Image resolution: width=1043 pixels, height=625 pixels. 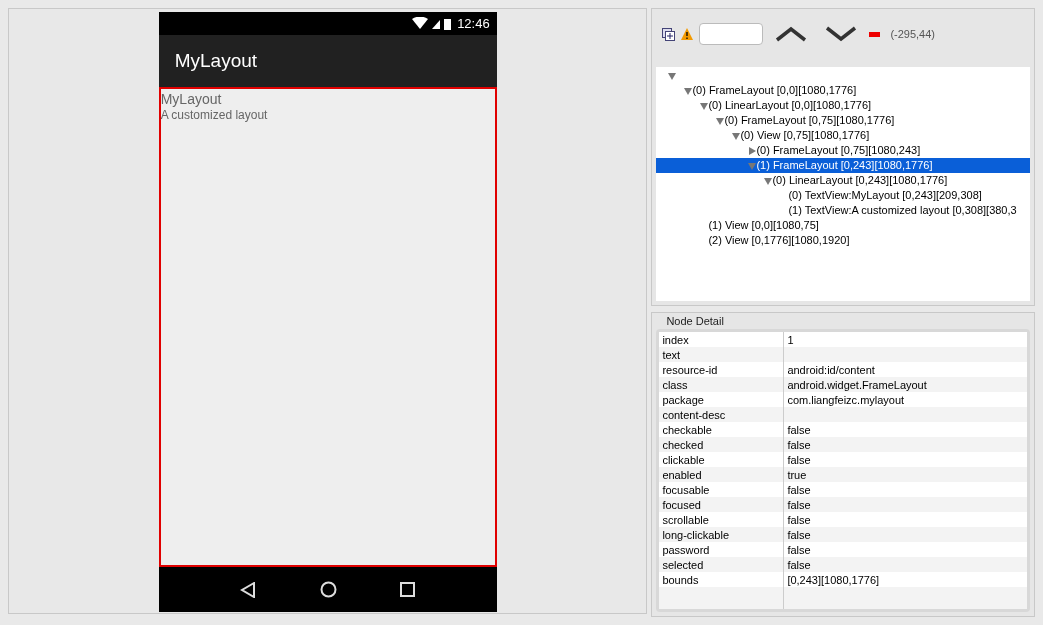 I want to click on tree-item: (0) LinearLayout [0,243][1080,1776], so click(x=843, y=180).